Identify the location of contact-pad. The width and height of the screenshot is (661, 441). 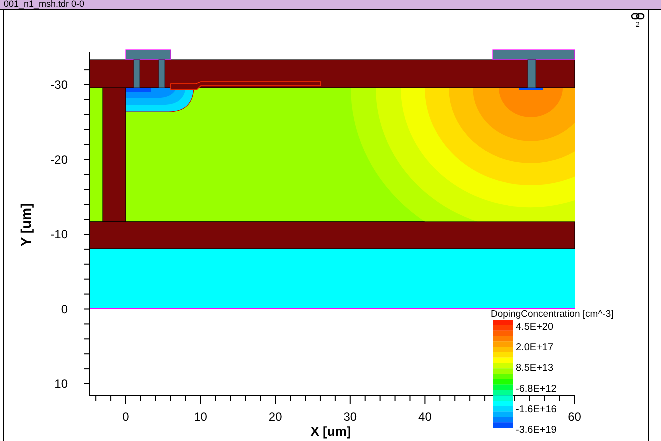
(149, 55).